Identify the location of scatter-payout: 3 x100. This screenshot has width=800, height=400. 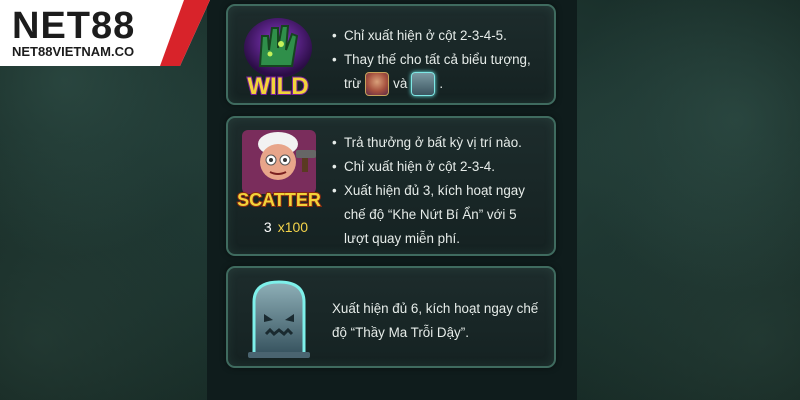
(286, 227).